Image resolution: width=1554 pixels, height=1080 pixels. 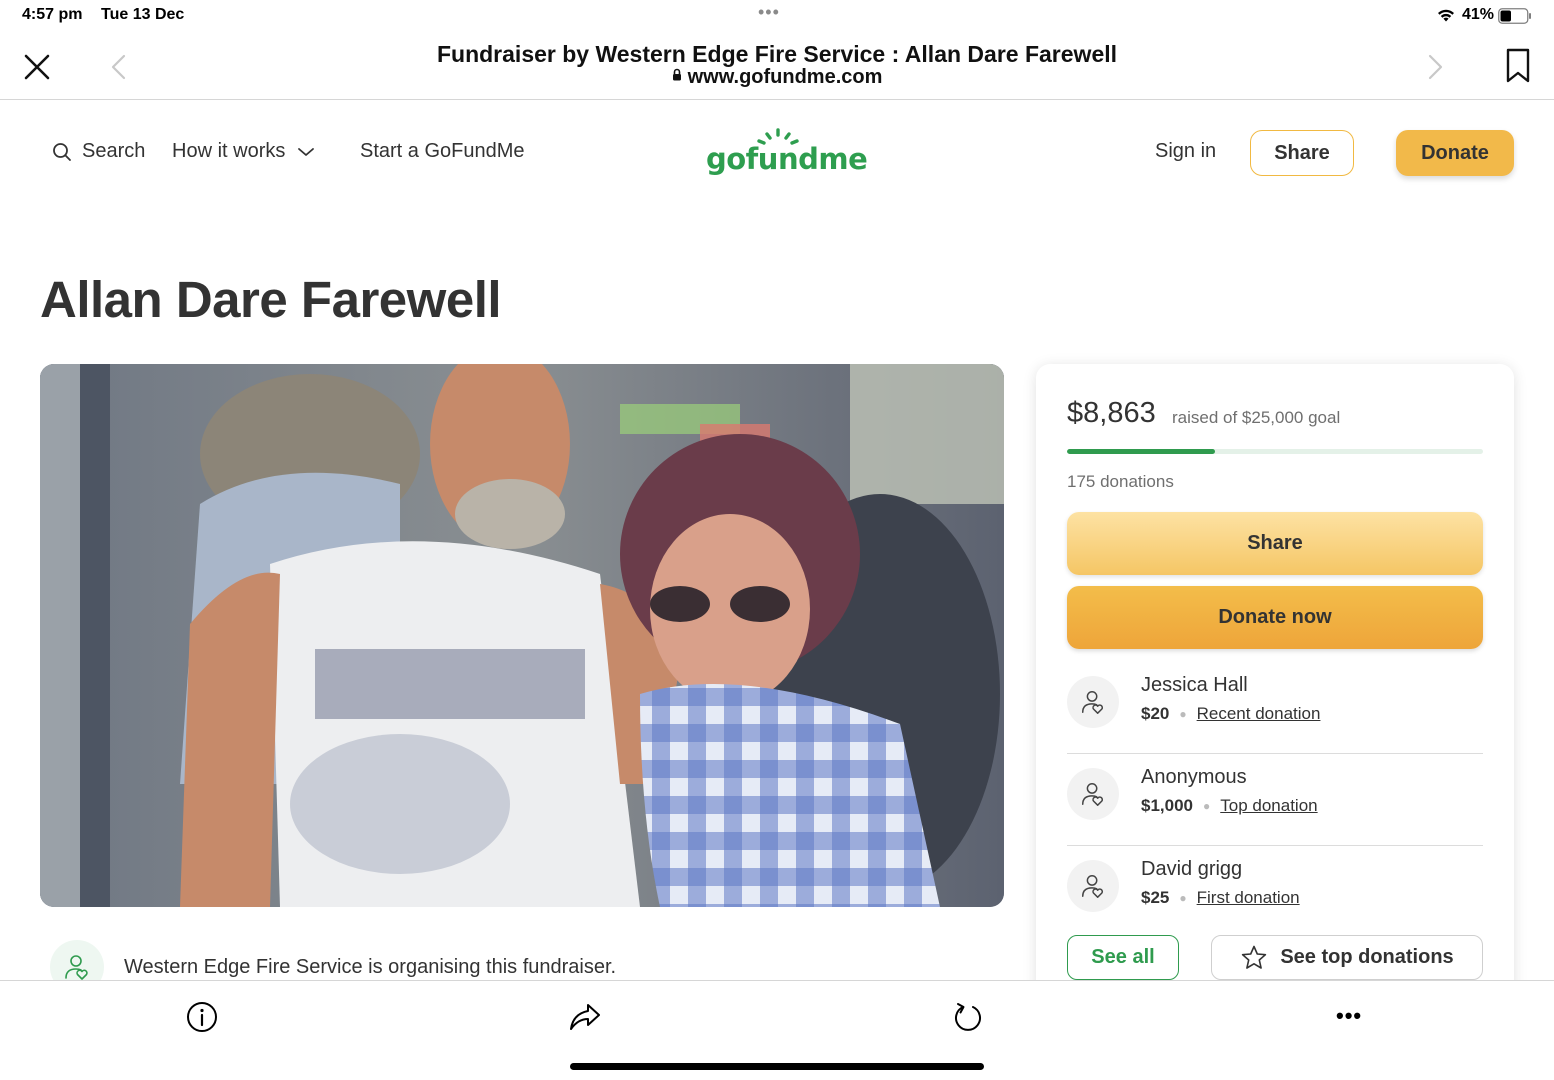 I want to click on donor-tag-link: First donation, so click(x=1248, y=898).